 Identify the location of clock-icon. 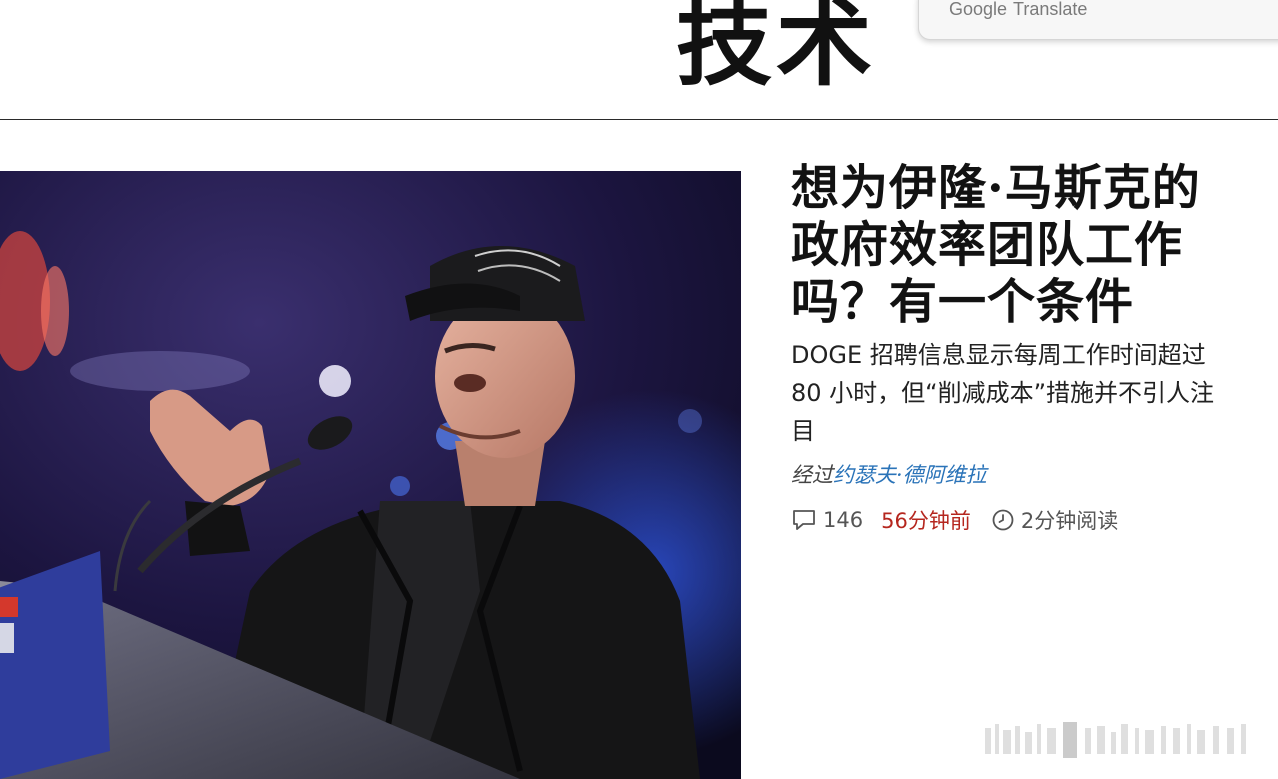
(1003, 520).